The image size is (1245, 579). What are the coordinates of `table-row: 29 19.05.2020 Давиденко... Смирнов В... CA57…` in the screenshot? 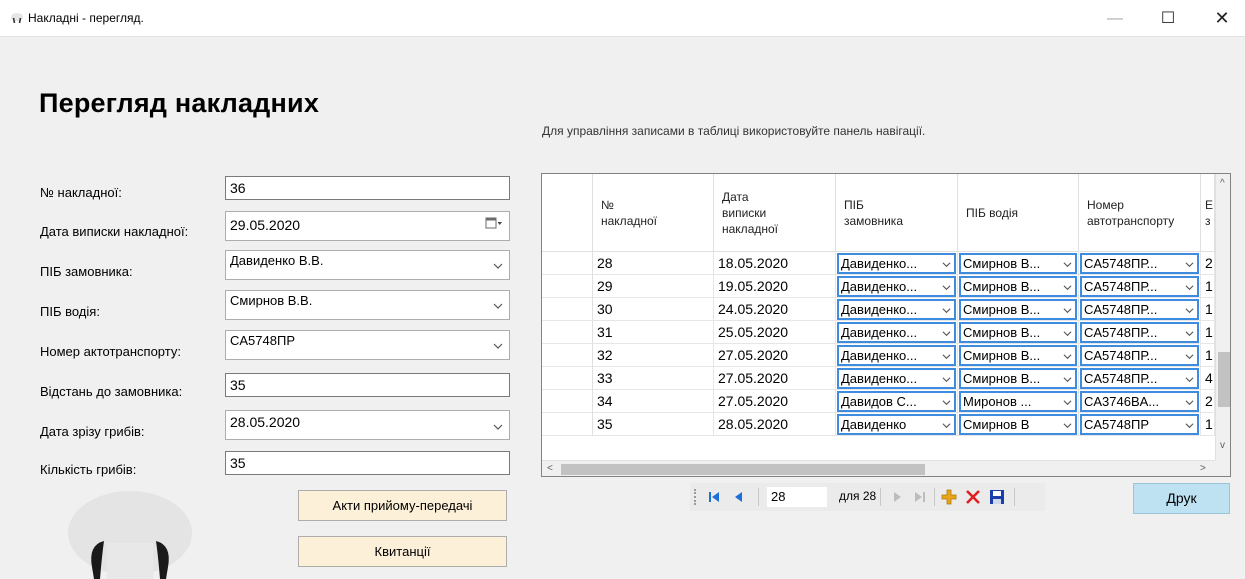 It's located at (886, 286).